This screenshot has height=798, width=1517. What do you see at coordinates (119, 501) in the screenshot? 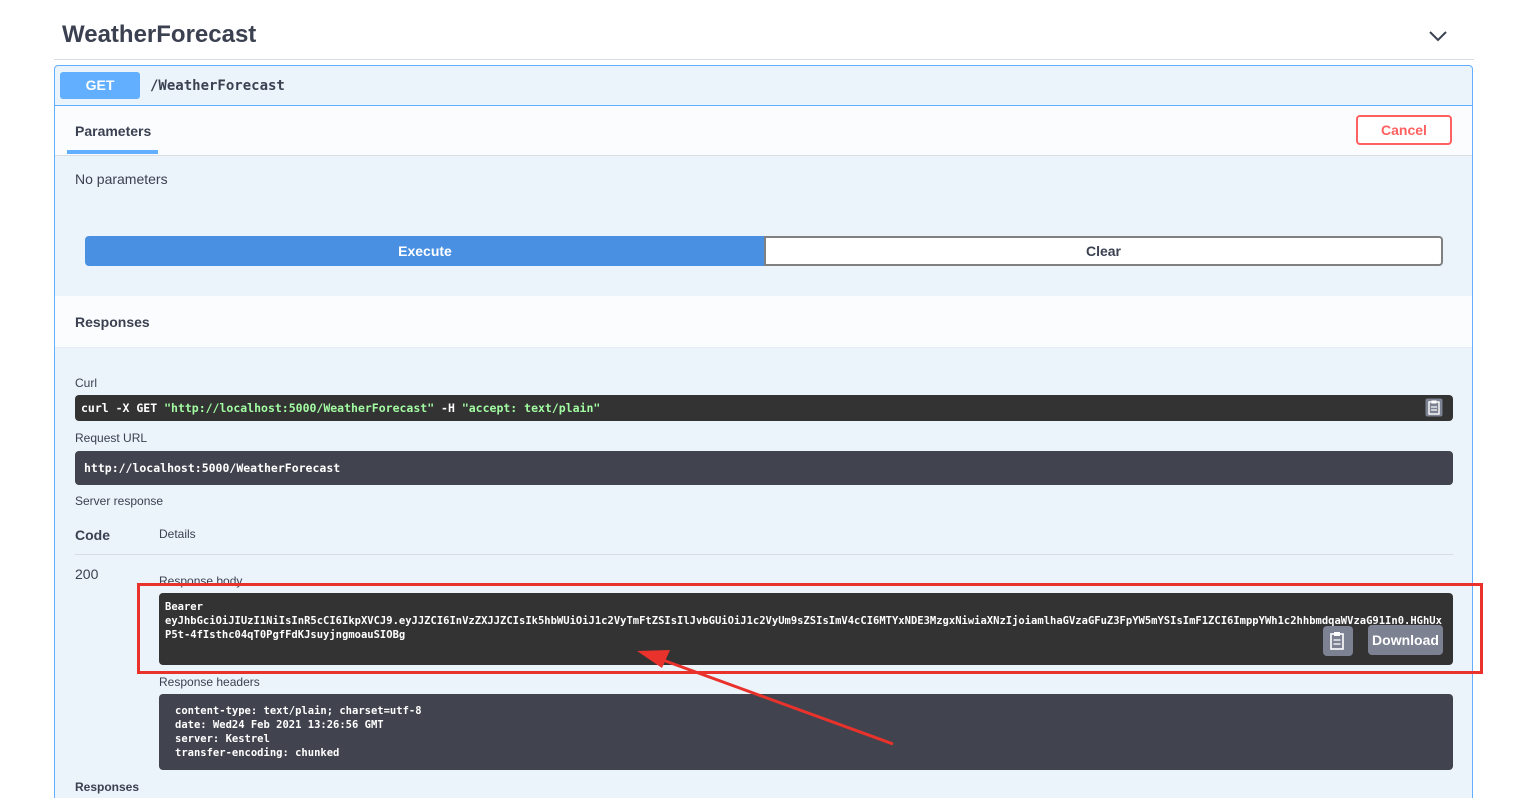
I see `server-response-label: Server response` at bounding box center [119, 501].